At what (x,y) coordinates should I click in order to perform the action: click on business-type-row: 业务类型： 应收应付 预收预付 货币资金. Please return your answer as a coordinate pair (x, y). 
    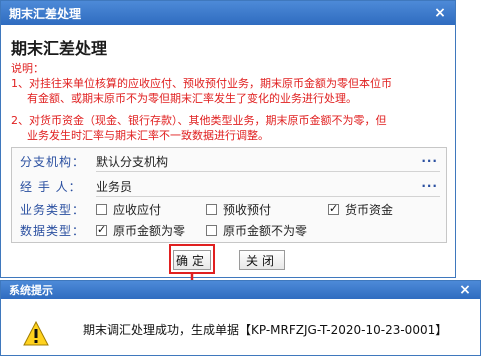
    Looking at the image, I should click on (229, 209).